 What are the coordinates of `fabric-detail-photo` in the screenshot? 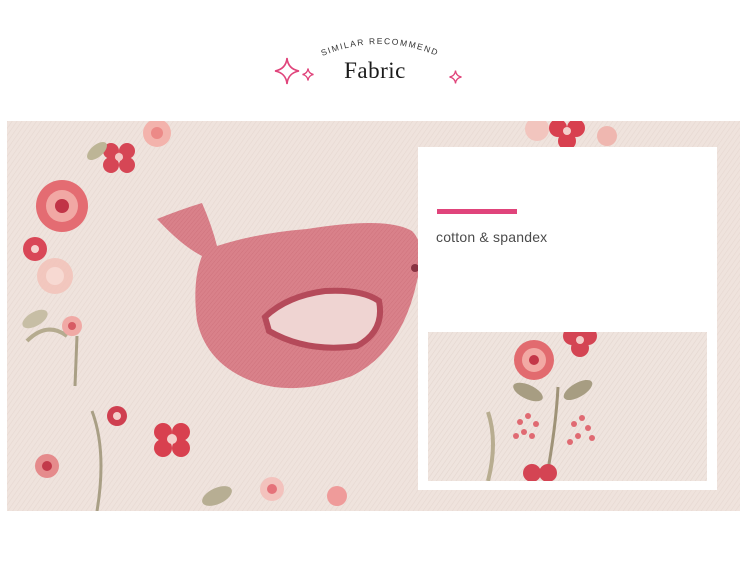 It's located at (567, 406).